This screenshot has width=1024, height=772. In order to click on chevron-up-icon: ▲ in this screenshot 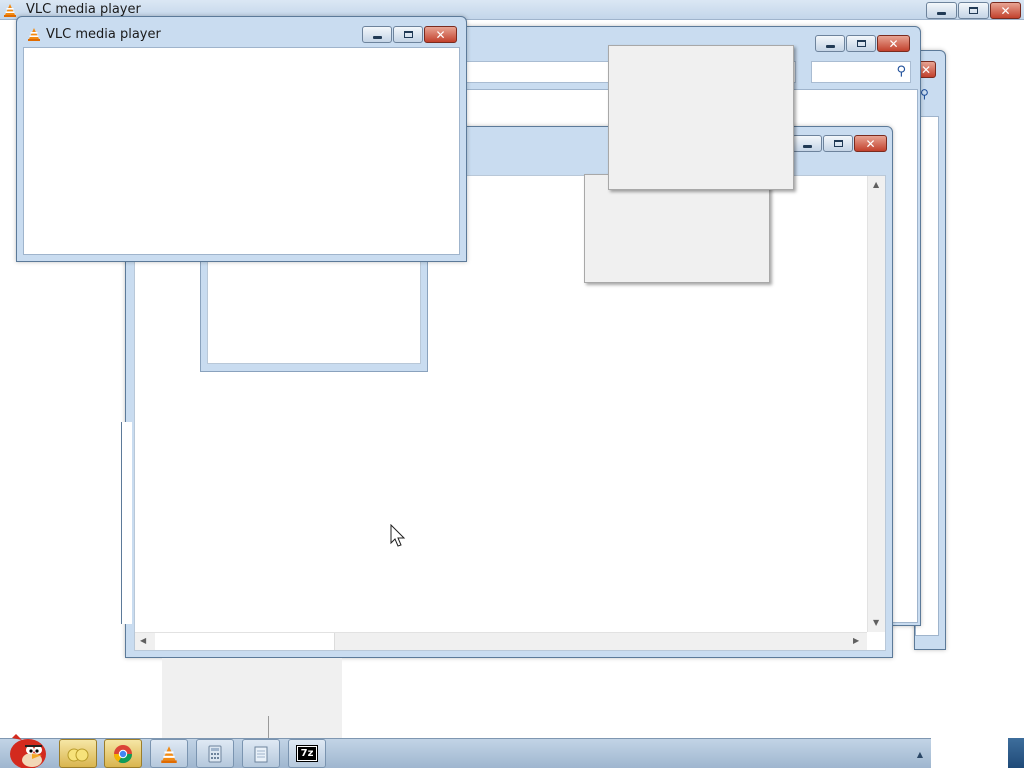, I will do `click(920, 754)`.